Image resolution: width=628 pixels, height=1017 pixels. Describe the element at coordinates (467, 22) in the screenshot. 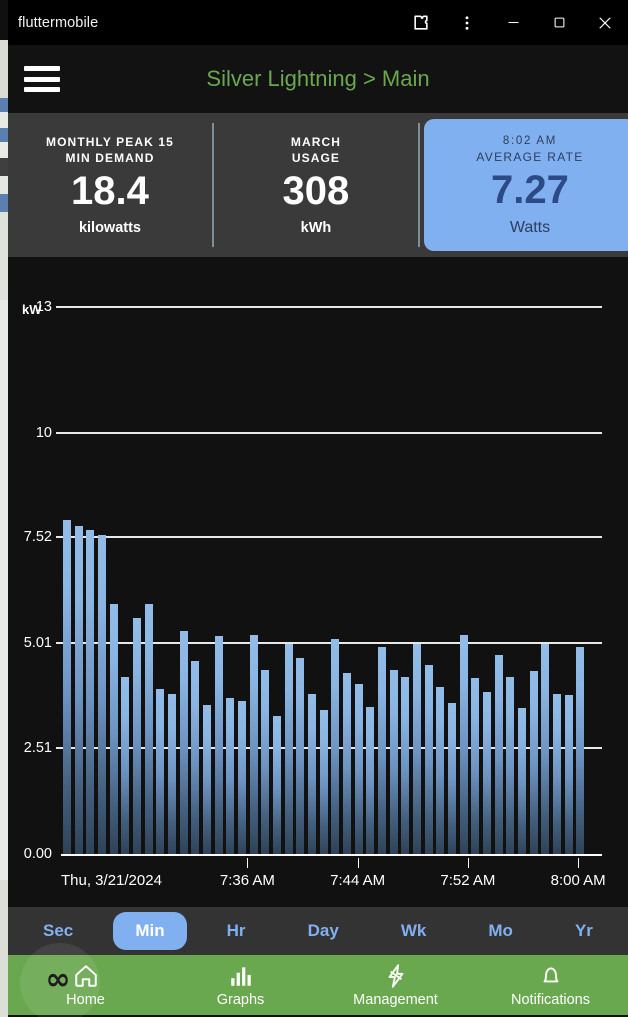

I see `more-vertical-icon` at that location.